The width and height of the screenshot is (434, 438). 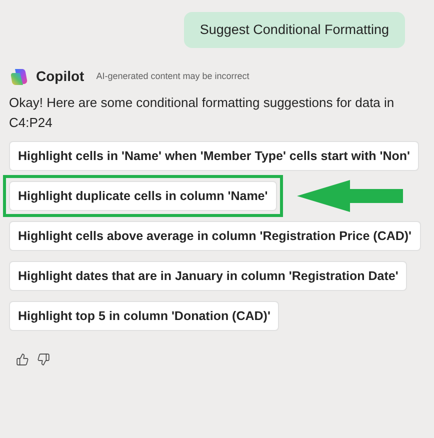 I want to click on intro-text: Okay! Here are some conditional formatting suggestions for data in C4:P24, so click(x=202, y=113).